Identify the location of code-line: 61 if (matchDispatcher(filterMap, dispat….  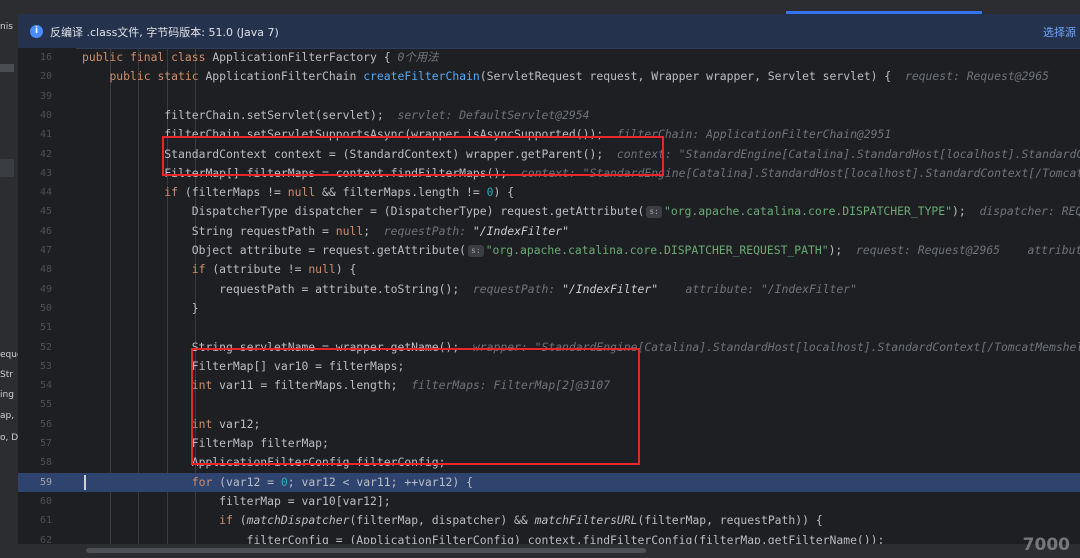
(549, 520).